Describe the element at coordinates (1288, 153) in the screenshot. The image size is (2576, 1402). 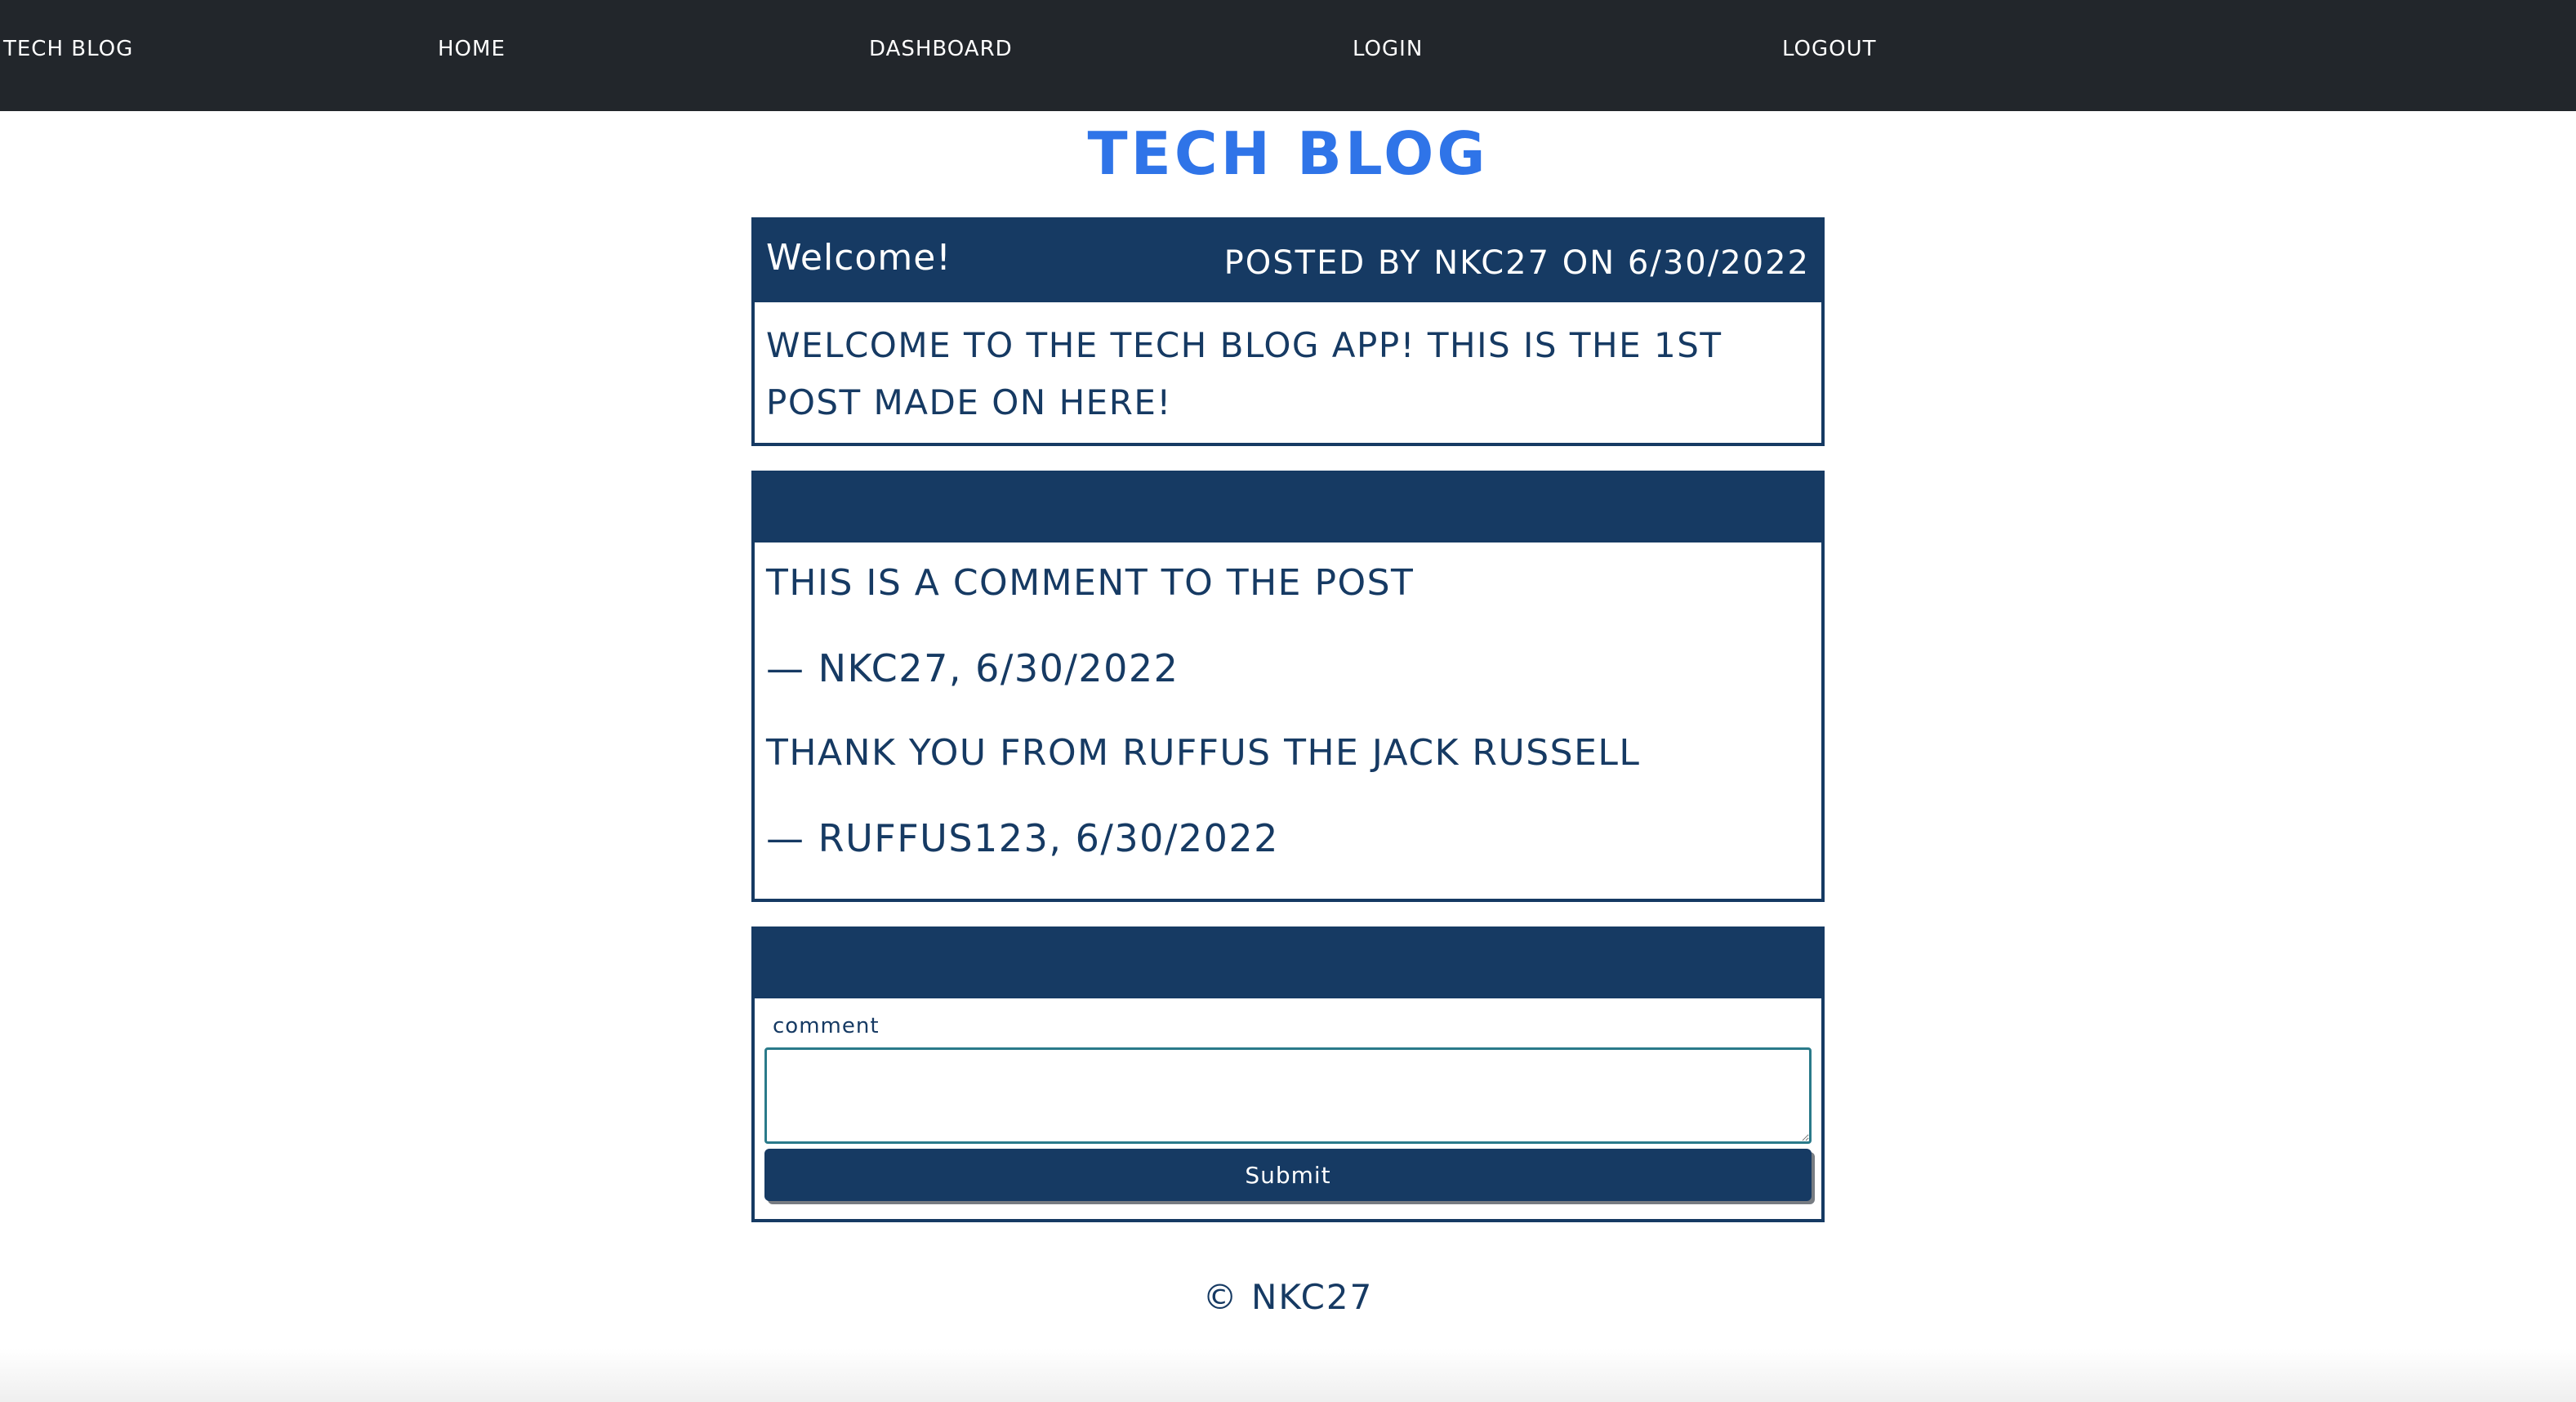
I see `site-title: Tech Blog` at that location.